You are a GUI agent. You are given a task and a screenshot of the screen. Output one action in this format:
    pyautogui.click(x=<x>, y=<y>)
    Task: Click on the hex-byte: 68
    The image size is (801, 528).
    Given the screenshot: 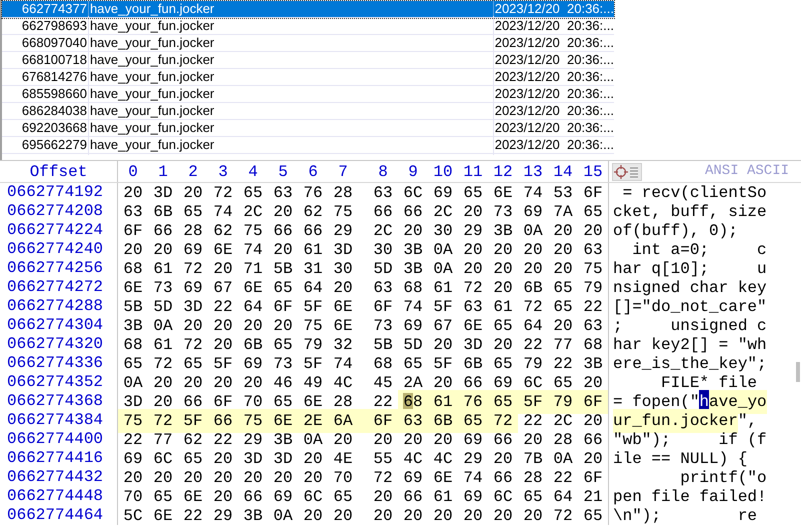 What is the action you would take?
    pyautogui.click(x=133, y=269)
    